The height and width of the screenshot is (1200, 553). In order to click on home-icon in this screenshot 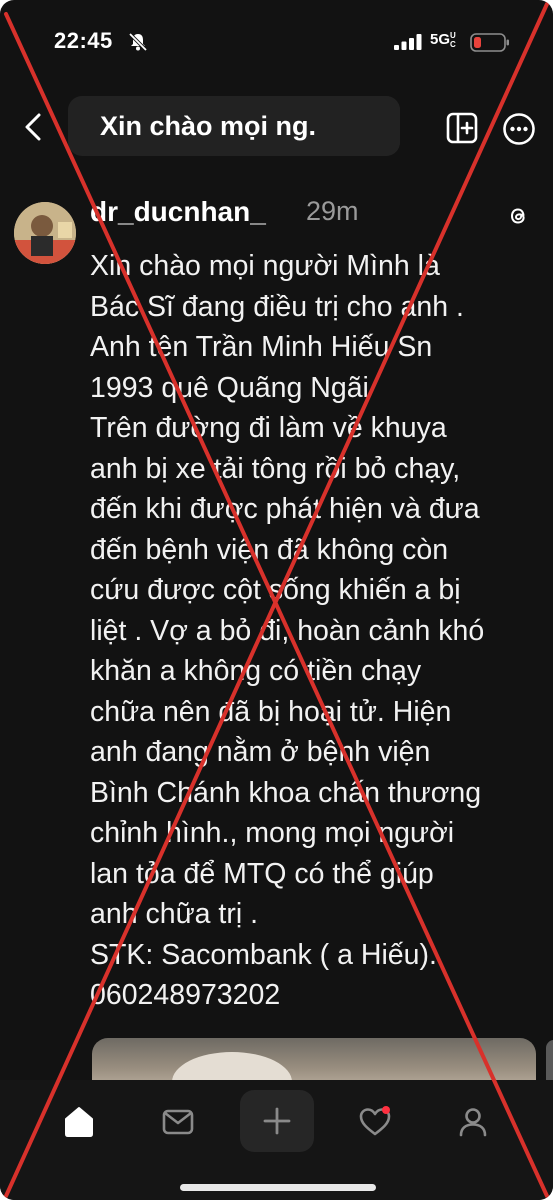, I will do `click(79, 1122)`.